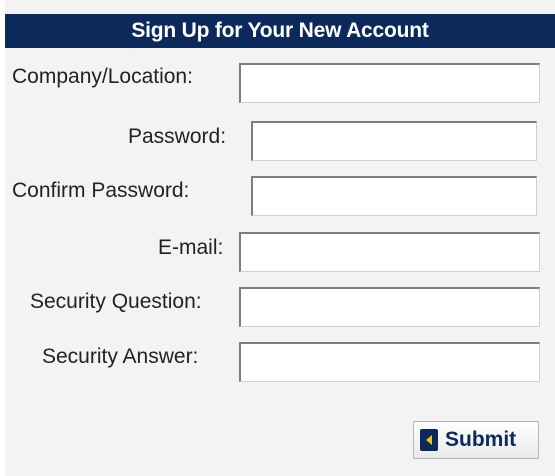  Describe the element at coordinates (116, 301) in the screenshot. I see `security-question-label: Security Question:` at that location.